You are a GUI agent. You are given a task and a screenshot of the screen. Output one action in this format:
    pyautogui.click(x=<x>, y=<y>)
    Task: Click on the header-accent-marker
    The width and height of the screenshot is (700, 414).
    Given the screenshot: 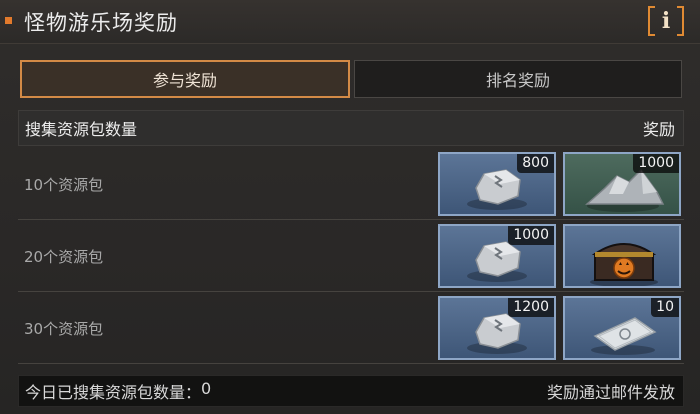 What is the action you would take?
    pyautogui.click(x=8, y=20)
    